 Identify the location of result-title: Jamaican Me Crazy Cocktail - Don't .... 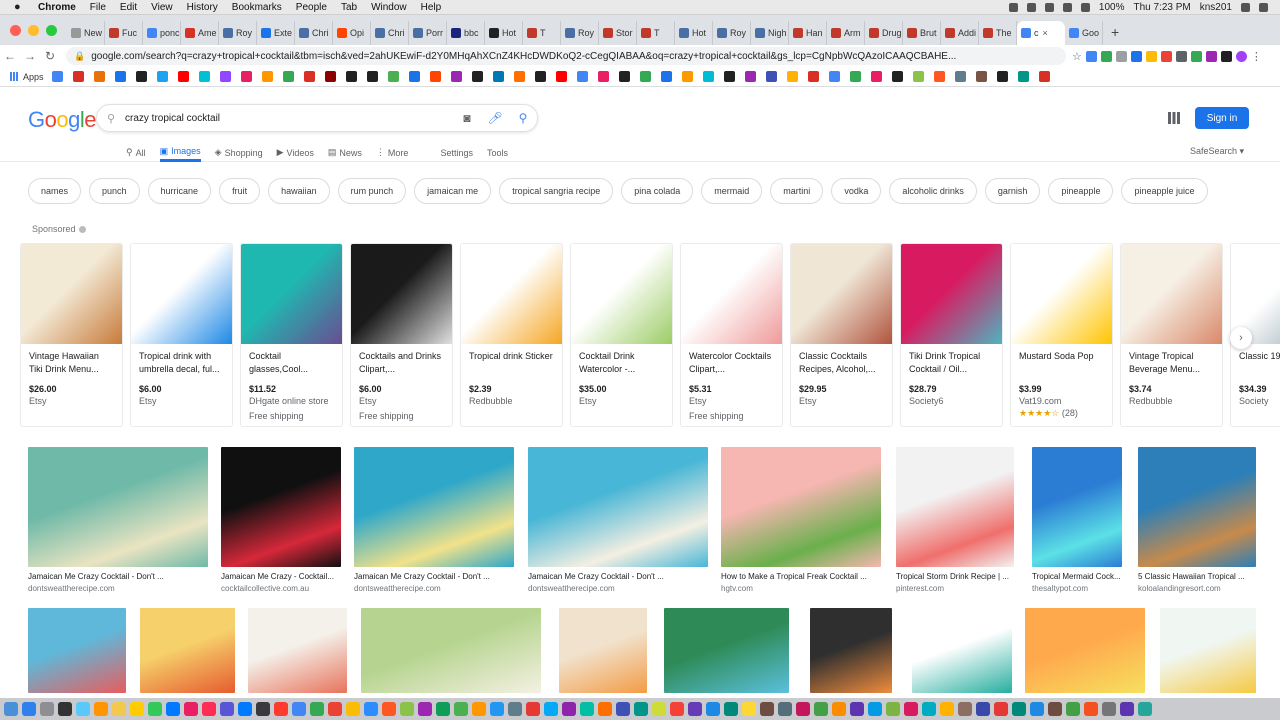
(434, 576).